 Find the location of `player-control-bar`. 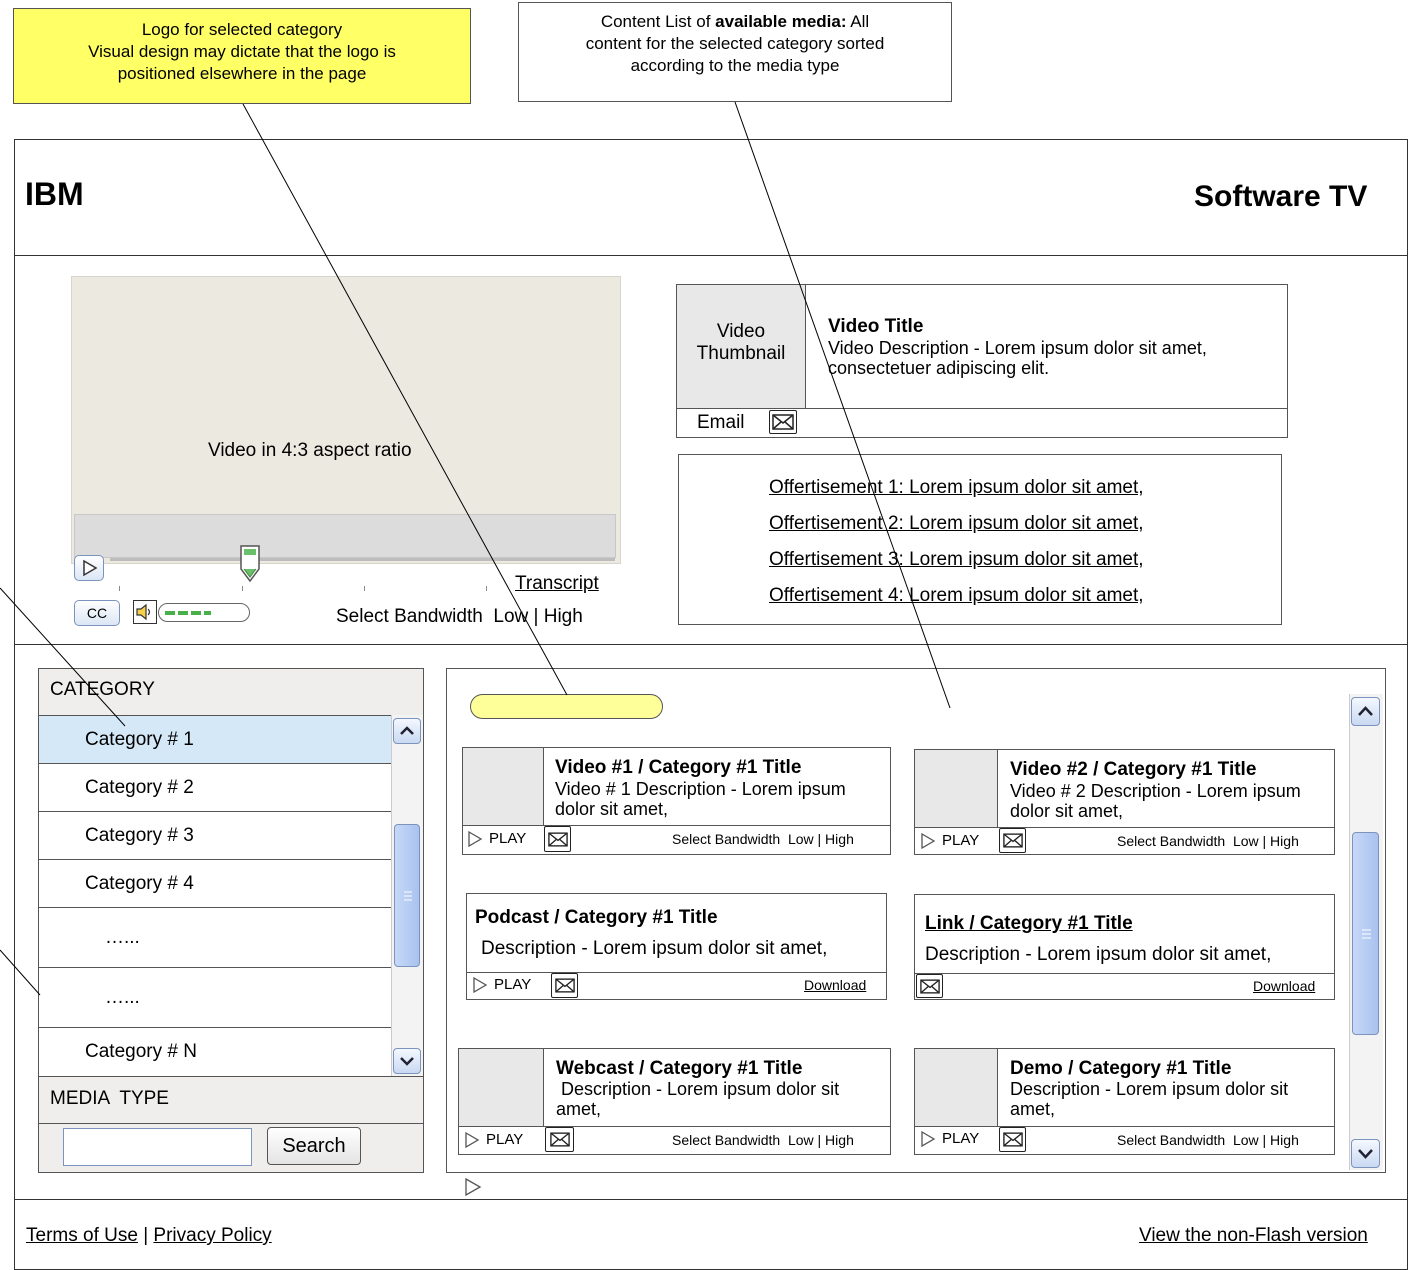

player-control-bar is located at coordinates (345, 536).